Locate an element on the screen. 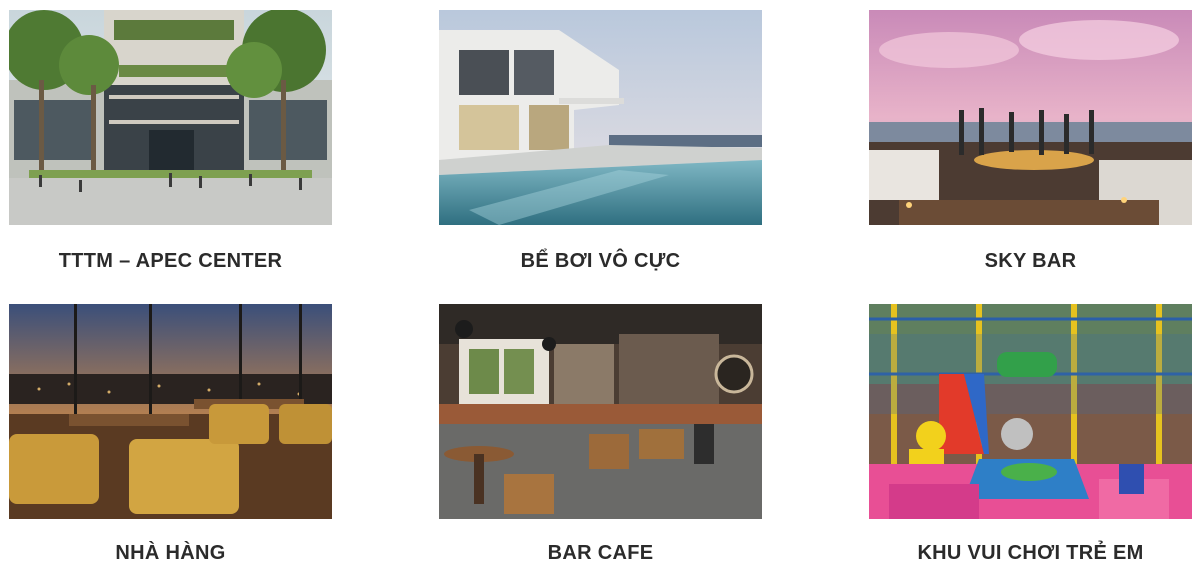 The width and height of the screenshot is (1200, 578). amenity-title: KHU VUI CHƠI TRẺ EM is located at coordinates (1030, 553).